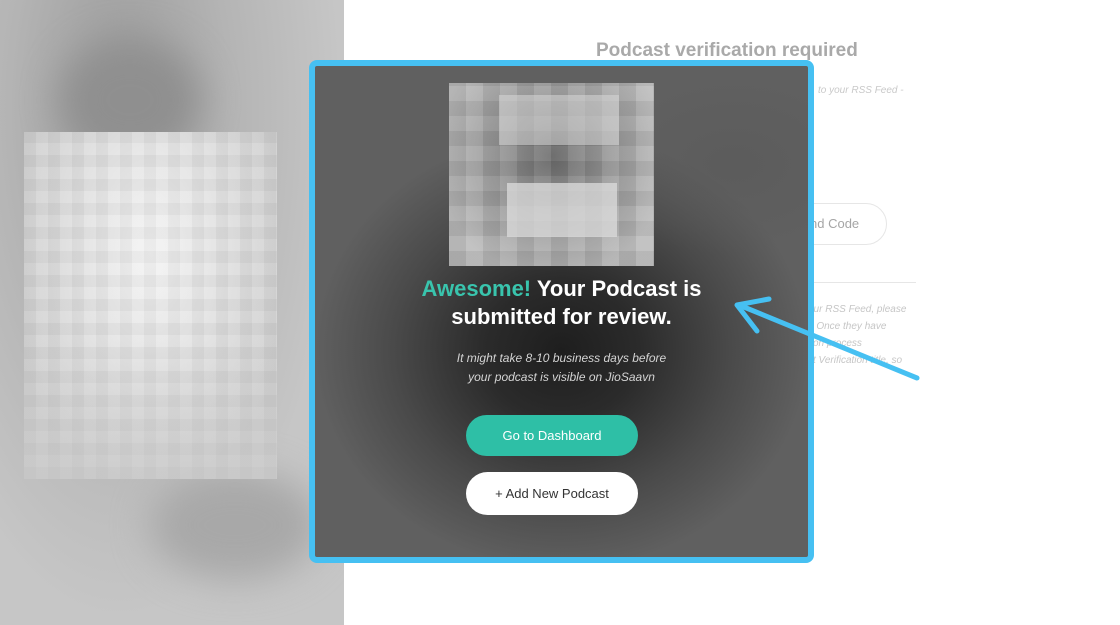 The image size is (1120, 625). I want to click on subtext-line1: It might take 8-10 business days before, so click(561, 358).